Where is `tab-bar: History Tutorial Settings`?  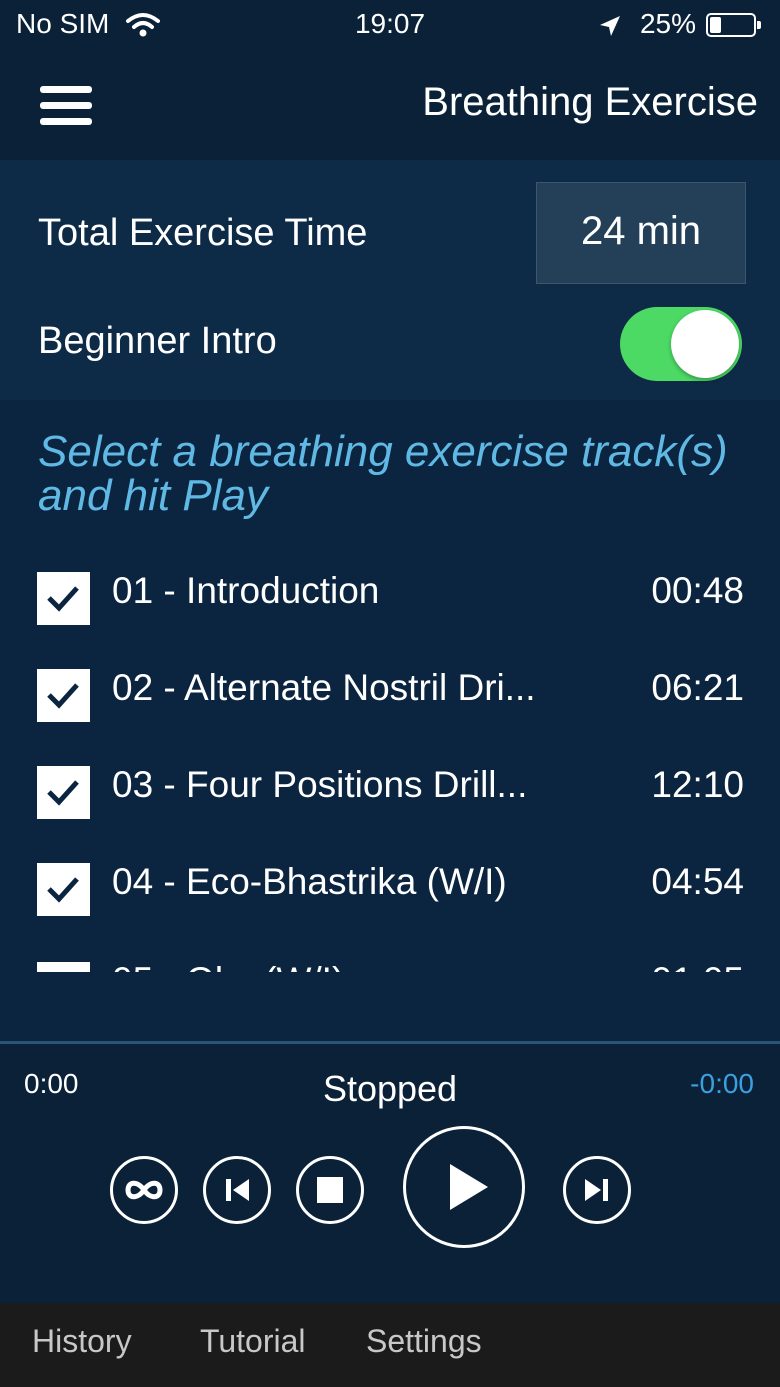
tab-bar: History Tutorial Settings is located at coordinates (390, 1345).